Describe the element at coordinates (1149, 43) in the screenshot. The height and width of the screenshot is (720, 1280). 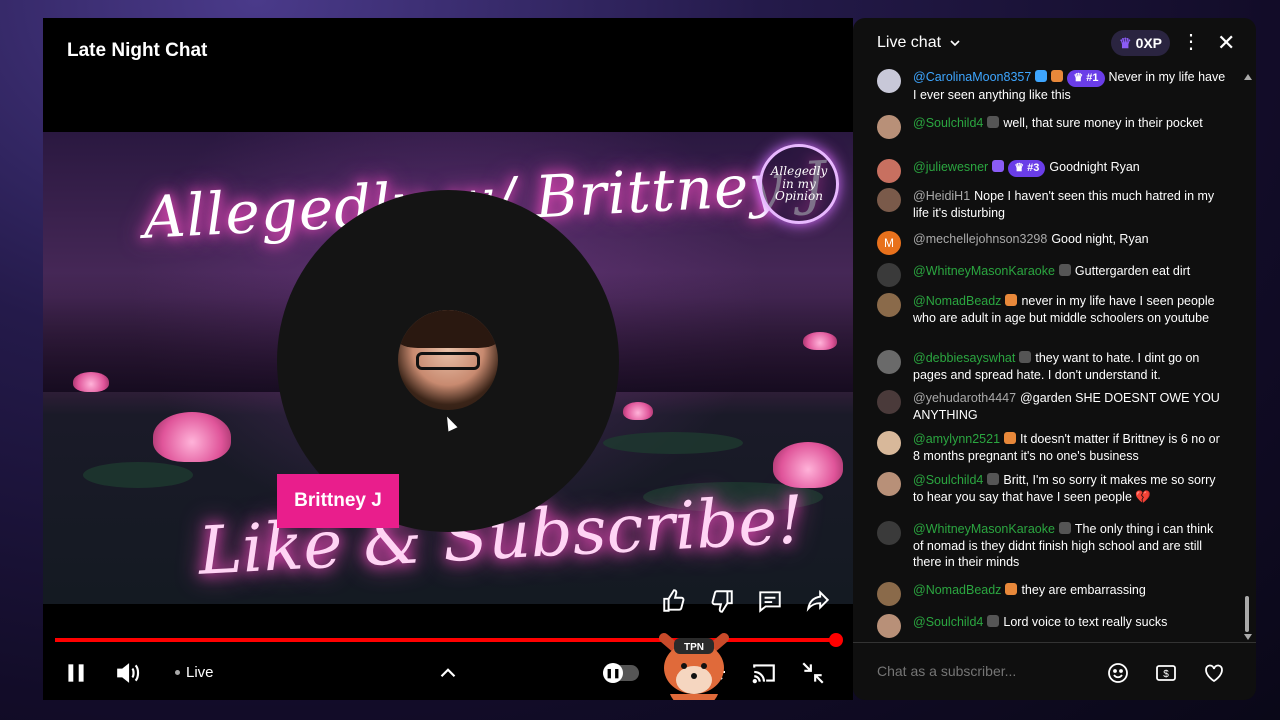
I see `xp-label: 0XP` at that location.